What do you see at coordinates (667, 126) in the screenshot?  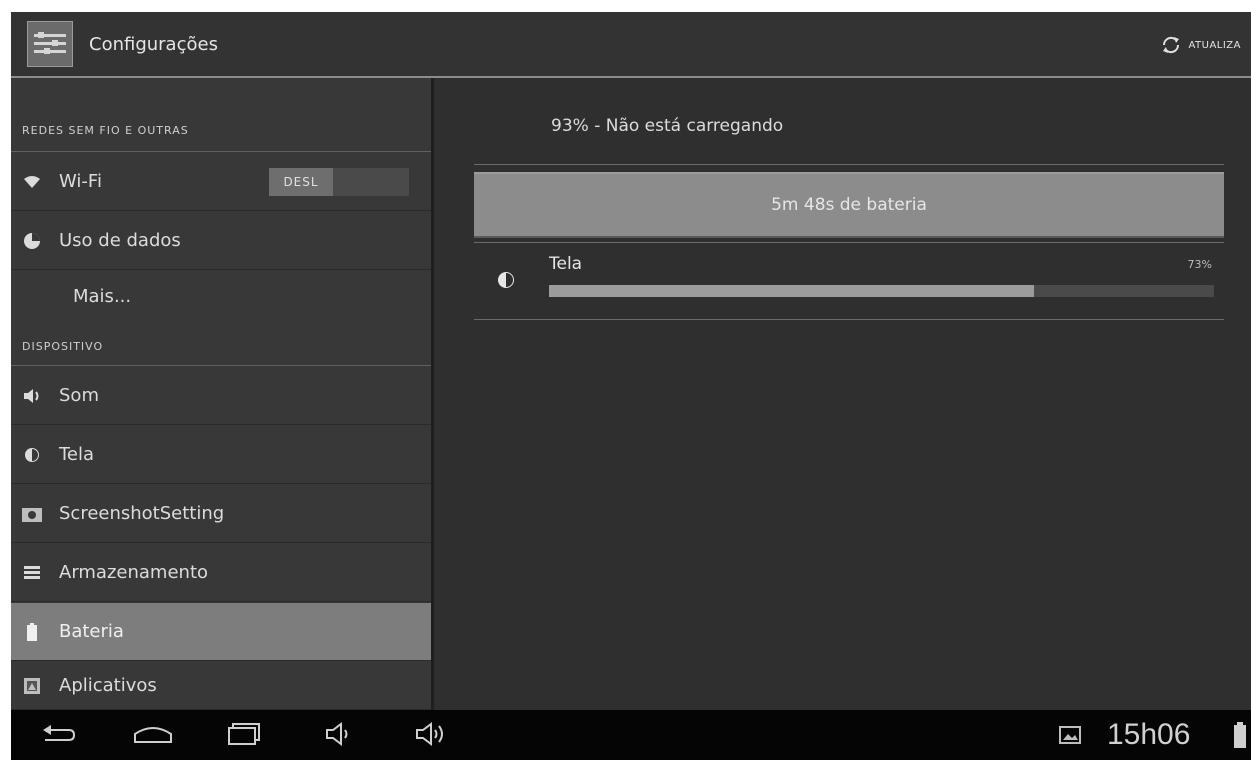 I see `battery-status: 93% - Não está carregando` at bounding box center [667, 126].